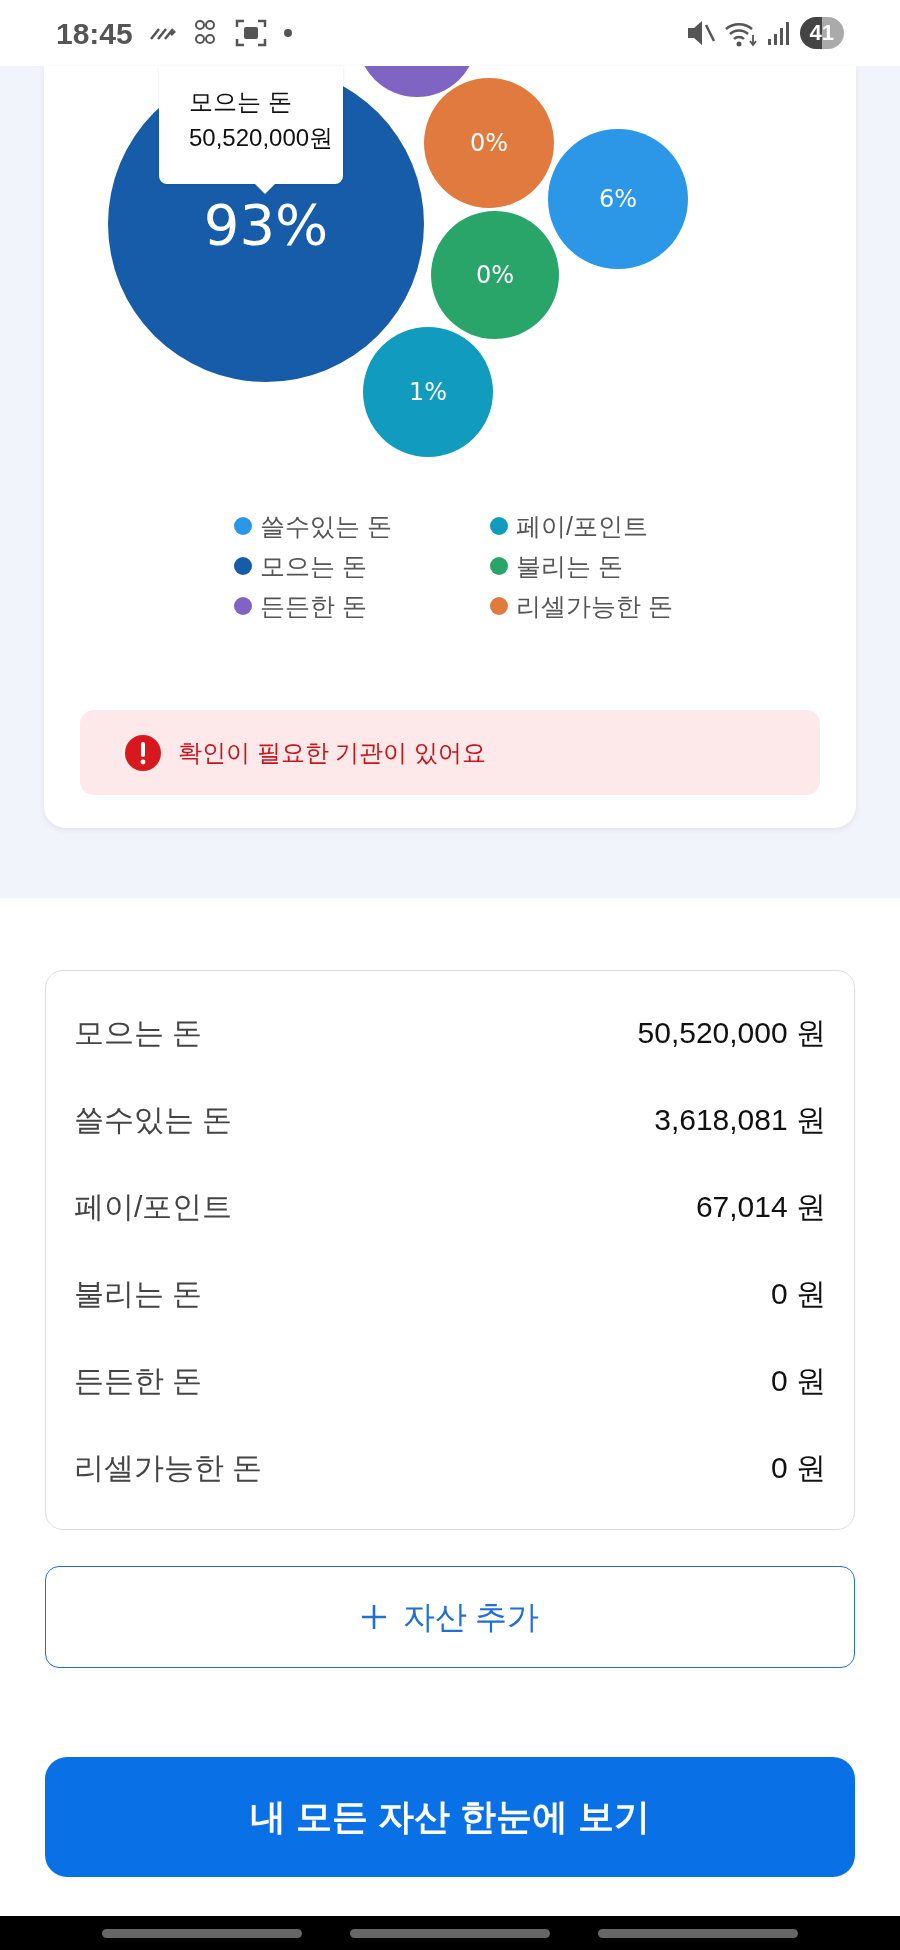 The image size is (900, 1950). I want to click on add-asset-button: 자산 추가, so click(450, 1617).